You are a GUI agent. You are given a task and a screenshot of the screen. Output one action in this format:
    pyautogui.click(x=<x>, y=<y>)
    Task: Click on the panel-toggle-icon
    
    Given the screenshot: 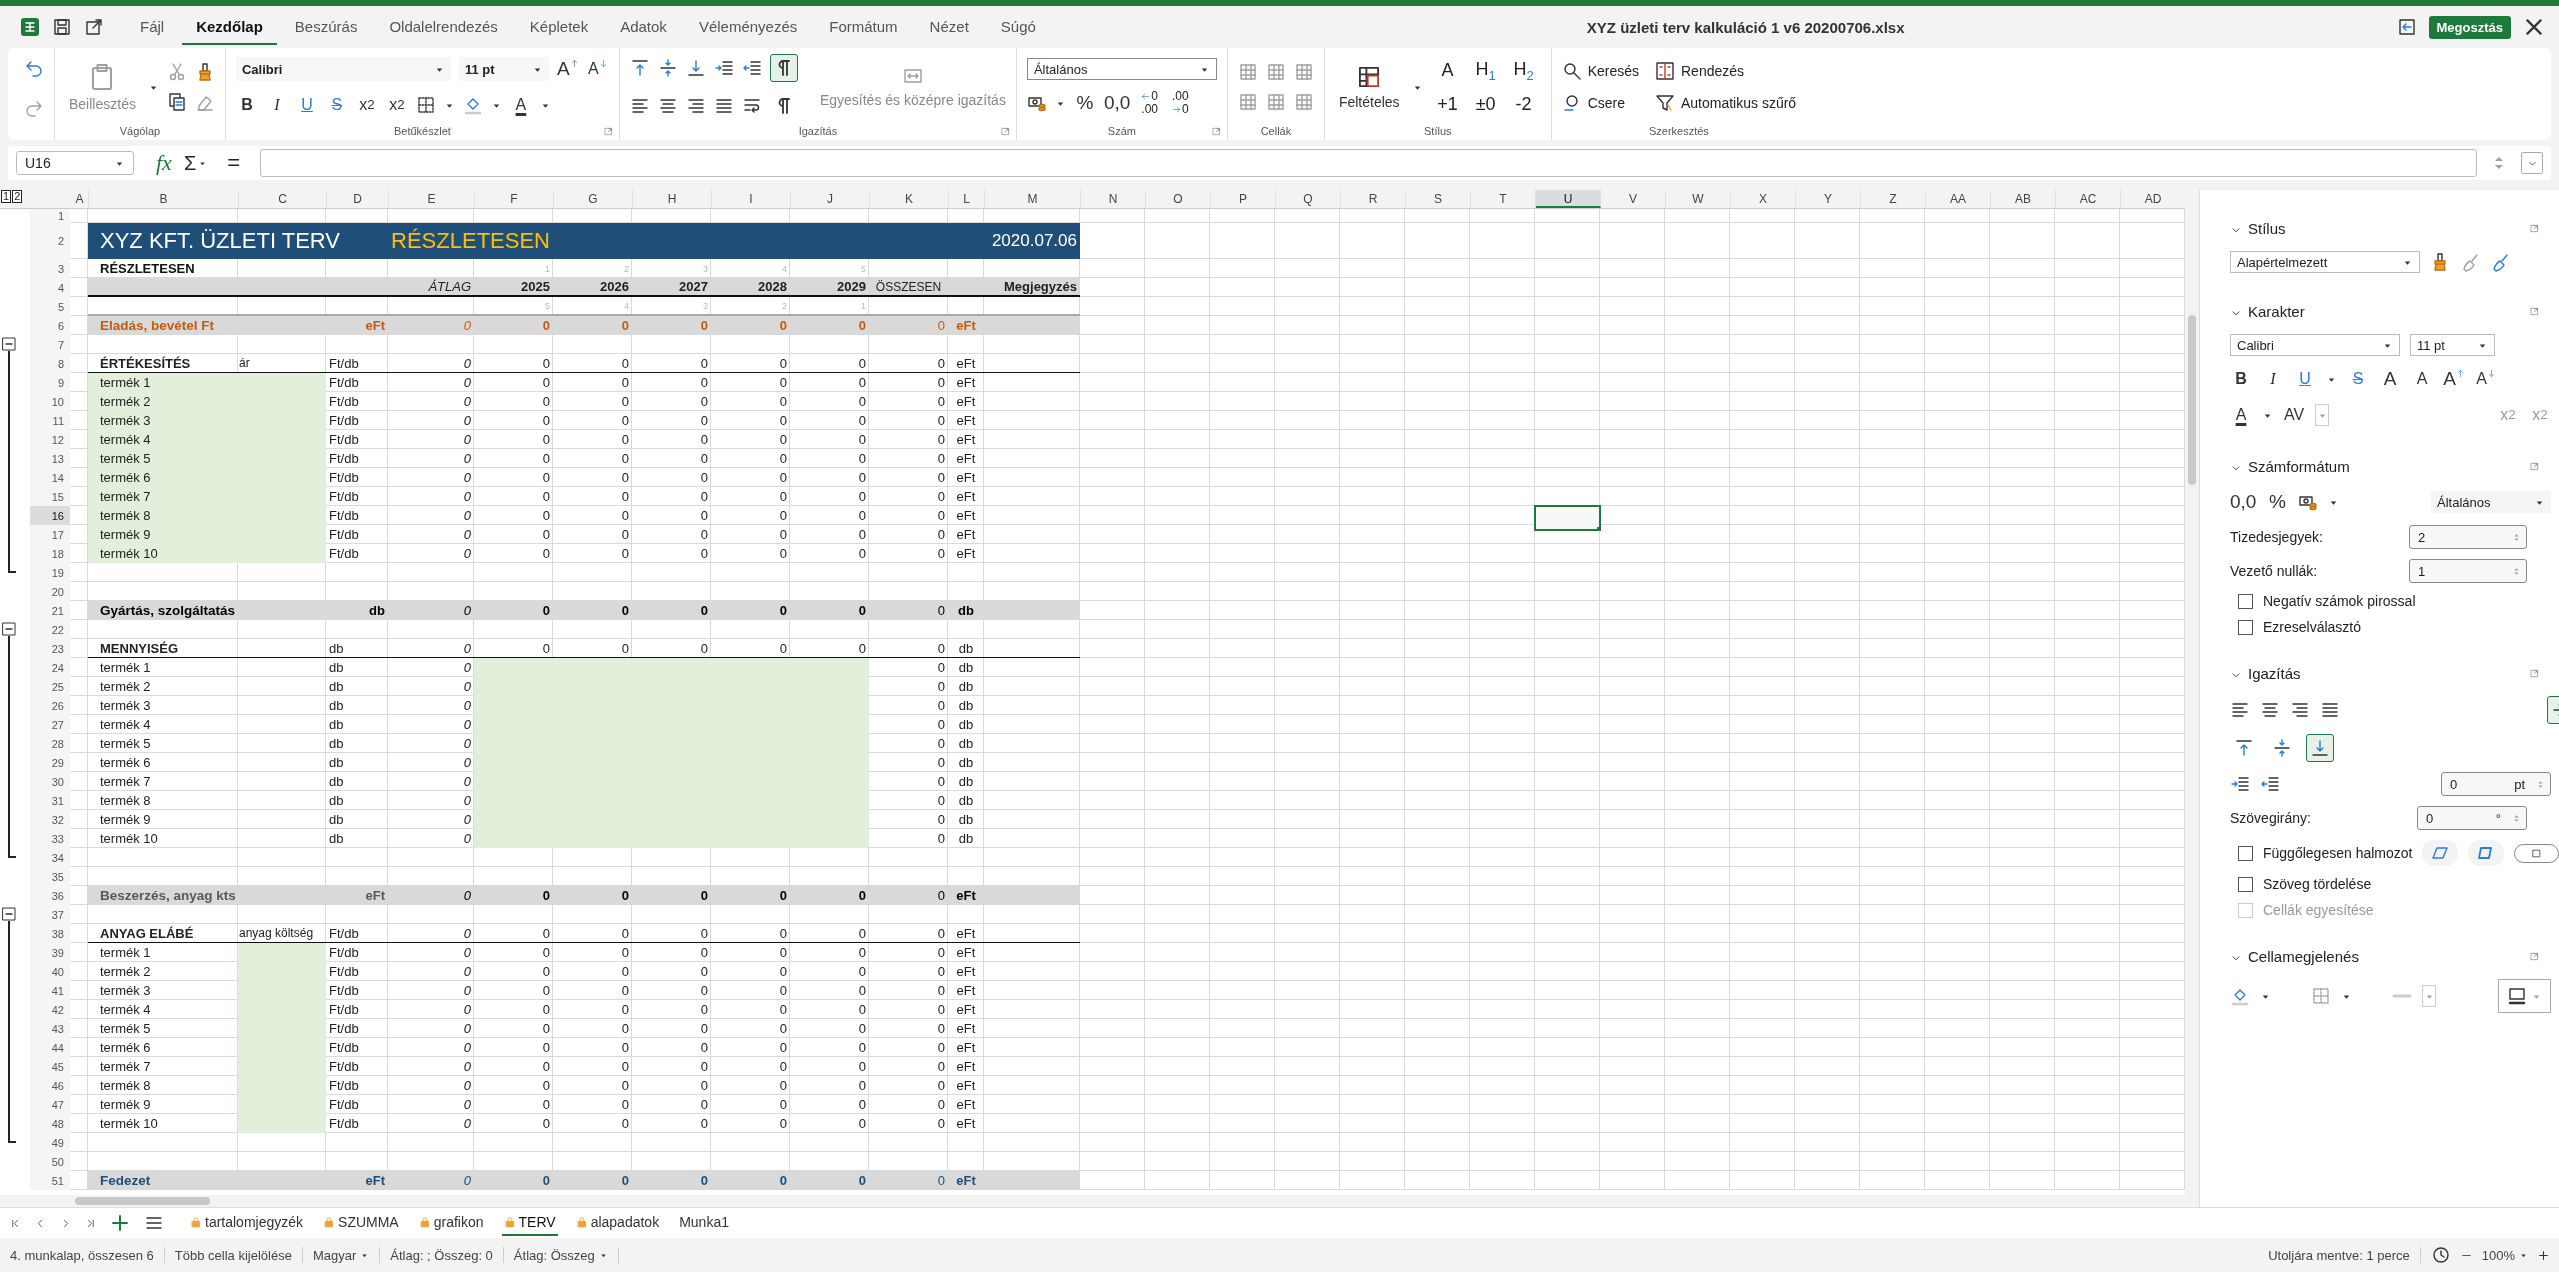 What is the action you would take?
    pyautogui.click(x=2406, y=27)
    